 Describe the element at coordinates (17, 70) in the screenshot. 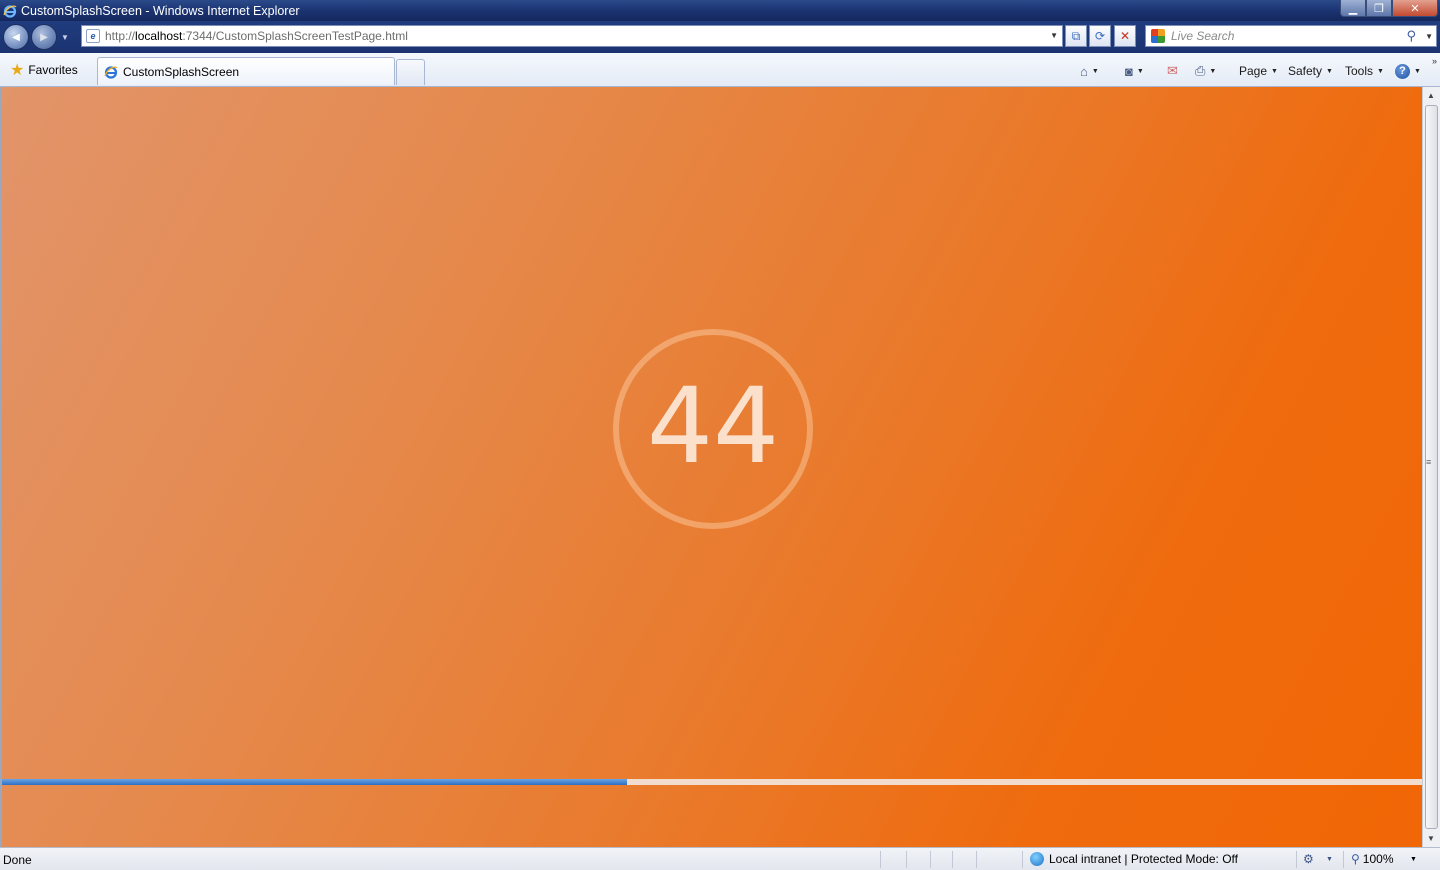

I see `star-icon: ★` at that location.